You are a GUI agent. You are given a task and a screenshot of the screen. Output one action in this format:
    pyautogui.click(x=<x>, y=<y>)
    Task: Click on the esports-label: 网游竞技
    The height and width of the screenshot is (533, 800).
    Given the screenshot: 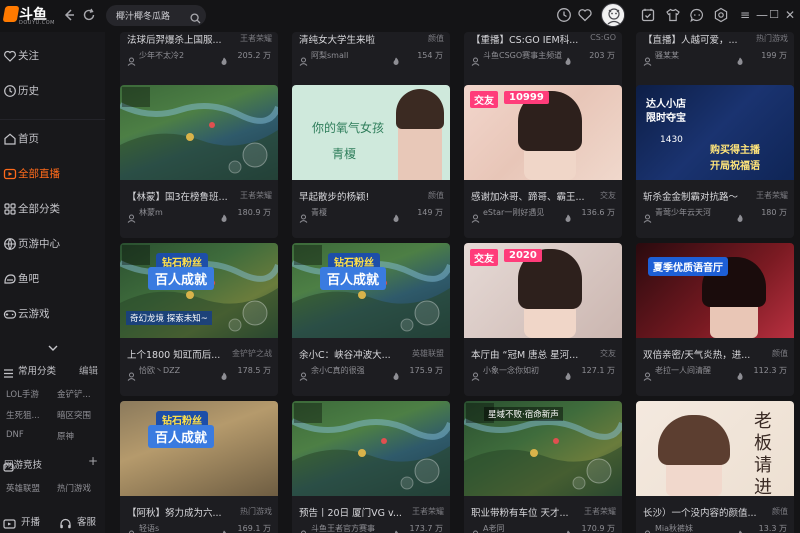 What is the action you would take?
    pyautogui.click(x=23, y=465)
    